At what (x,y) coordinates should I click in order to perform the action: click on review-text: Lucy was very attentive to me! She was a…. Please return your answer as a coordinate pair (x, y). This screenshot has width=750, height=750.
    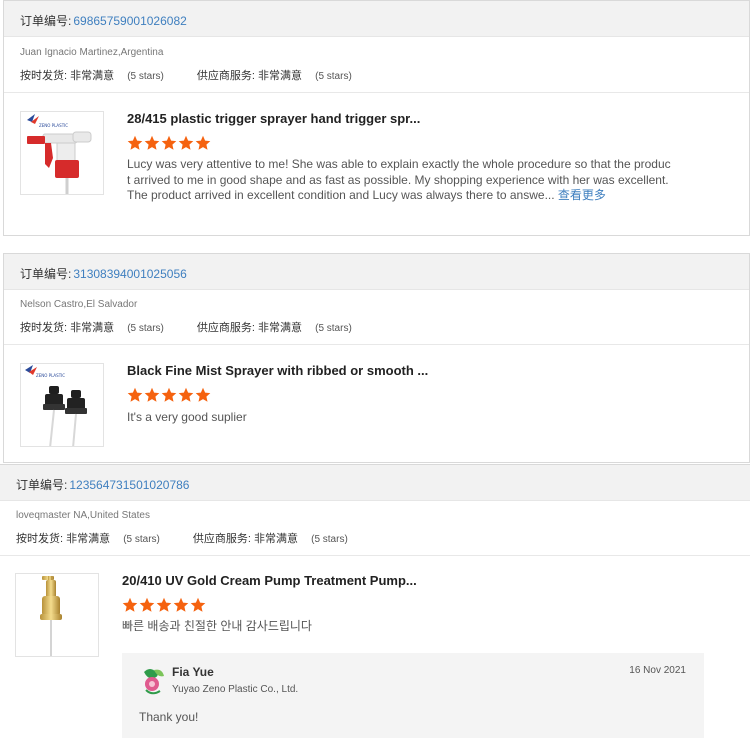
    Looking at the image, I should click on (400, 180).